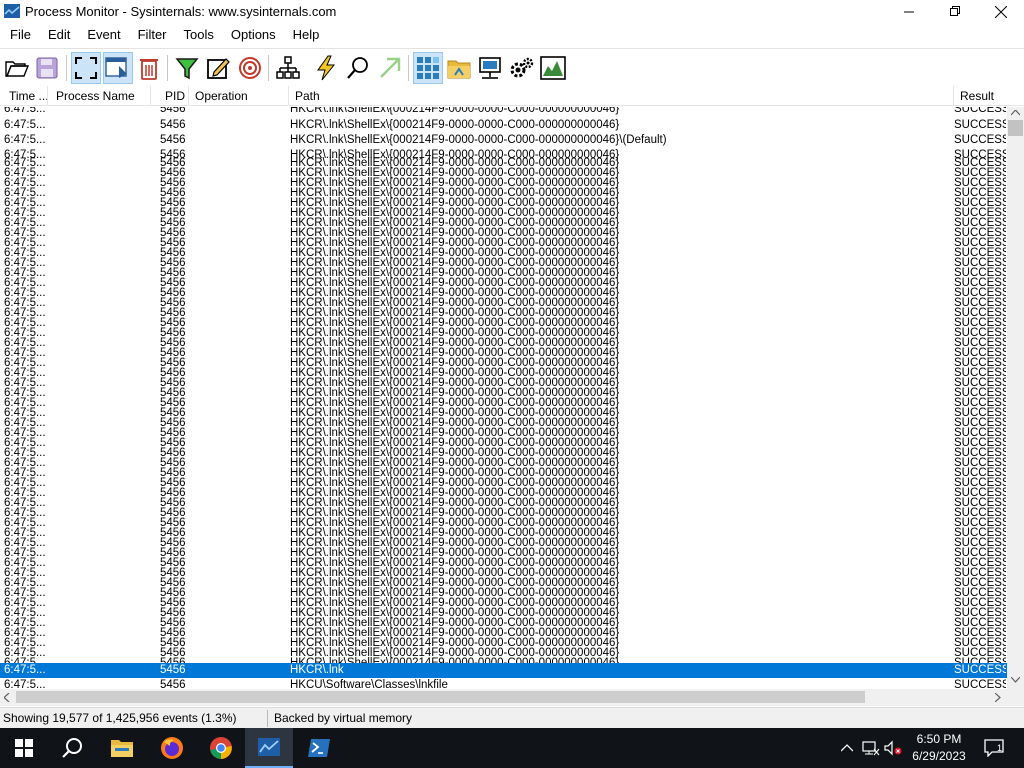 The image size is (1024, 768). What do you see at coordinates (118, 68) in the screenshot?
I see `autoscroll-icon` at bounding box center [118, 68].